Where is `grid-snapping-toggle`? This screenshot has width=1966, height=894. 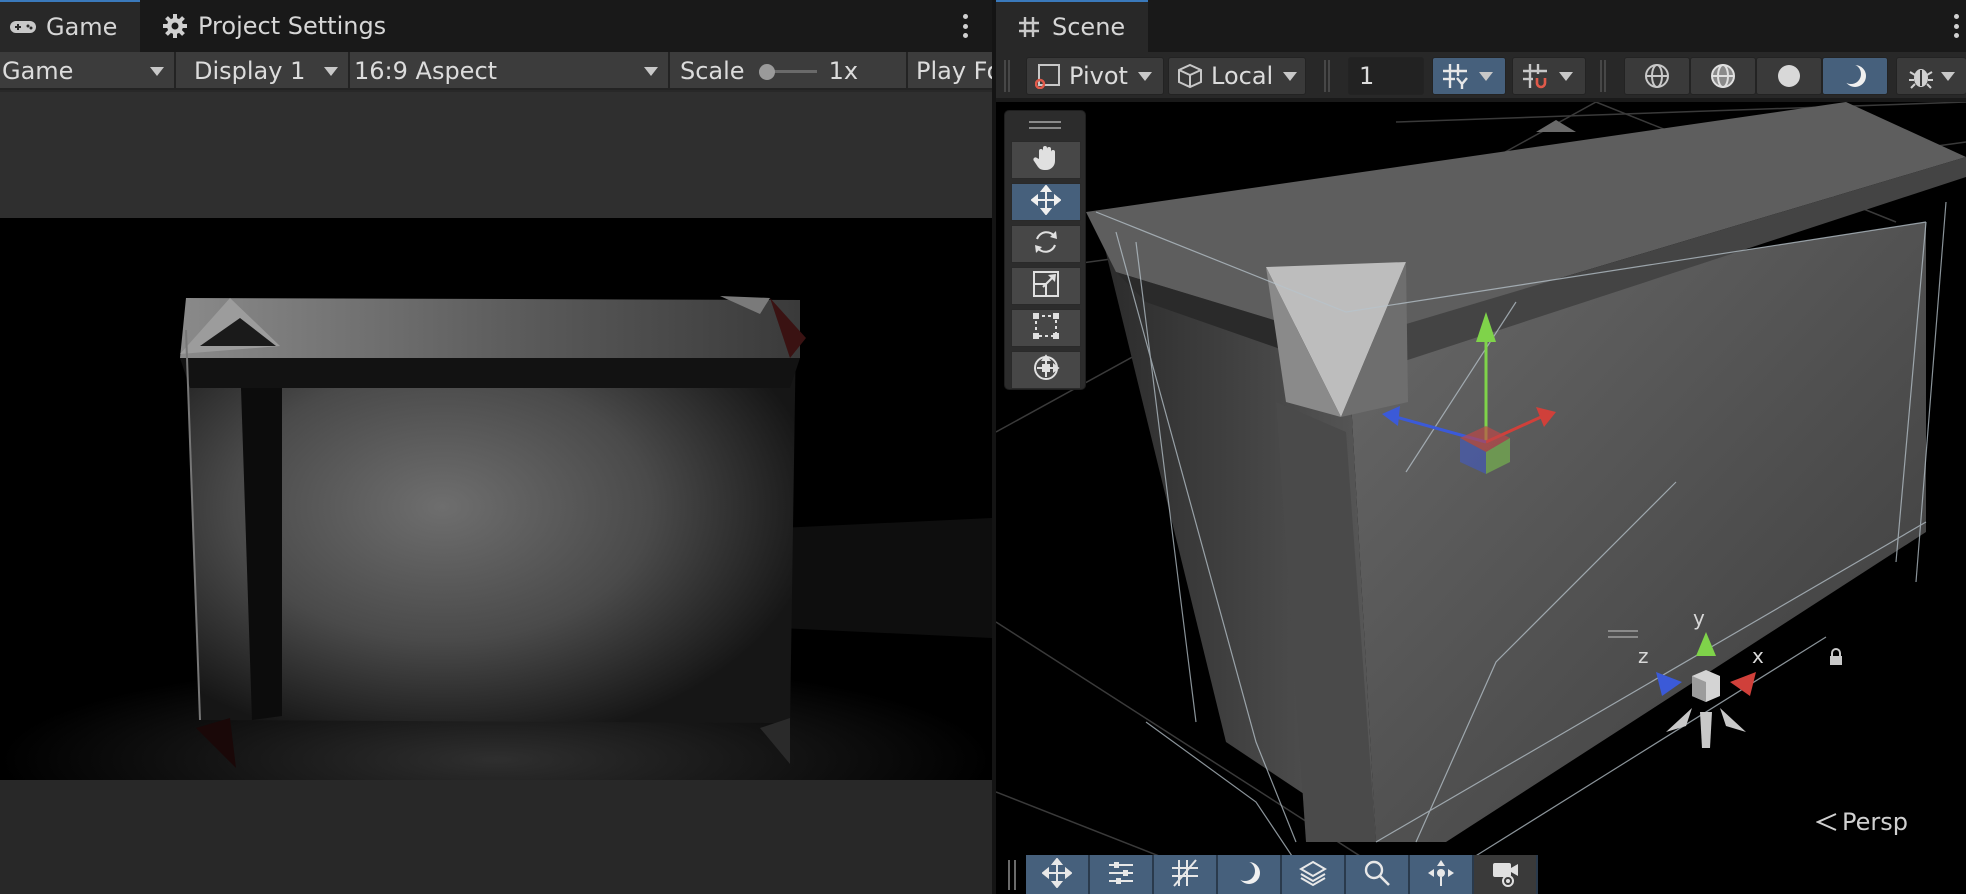
grid-snapping-toggle is located at coordinates (1469, 76).